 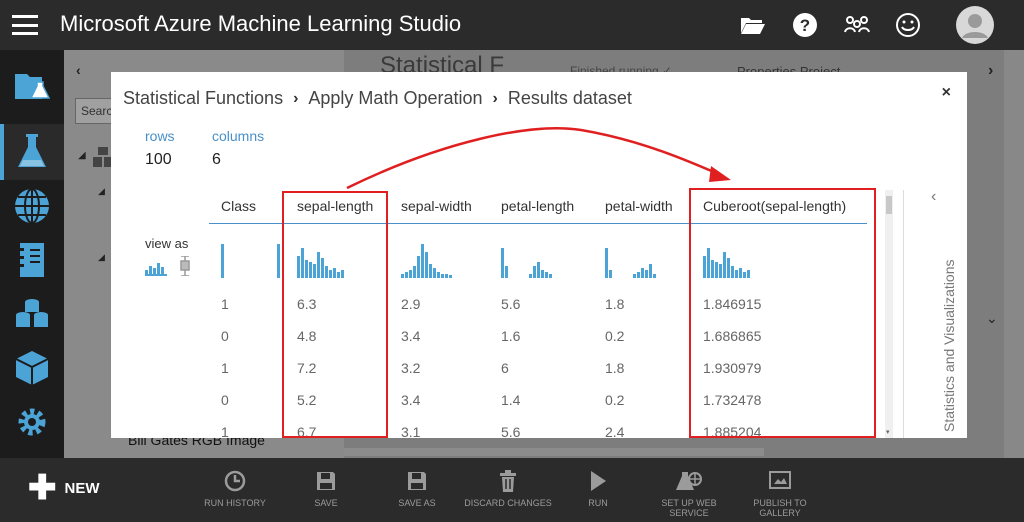 What do you see at coordinates (857, 25) in the screenshot?
I see `community-icon` at bounding box center [857, 25].